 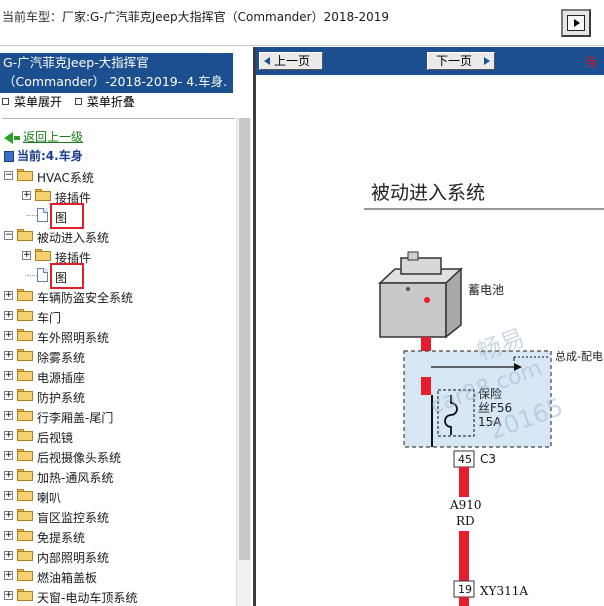 I want to click on menu-expand-link: 菜单展开, so click(x=38, y=102).